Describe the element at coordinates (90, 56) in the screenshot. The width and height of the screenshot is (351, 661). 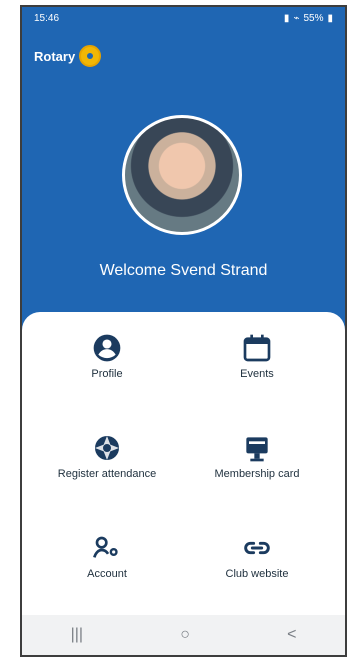
I see `rotary-wheel-icon` at that location.